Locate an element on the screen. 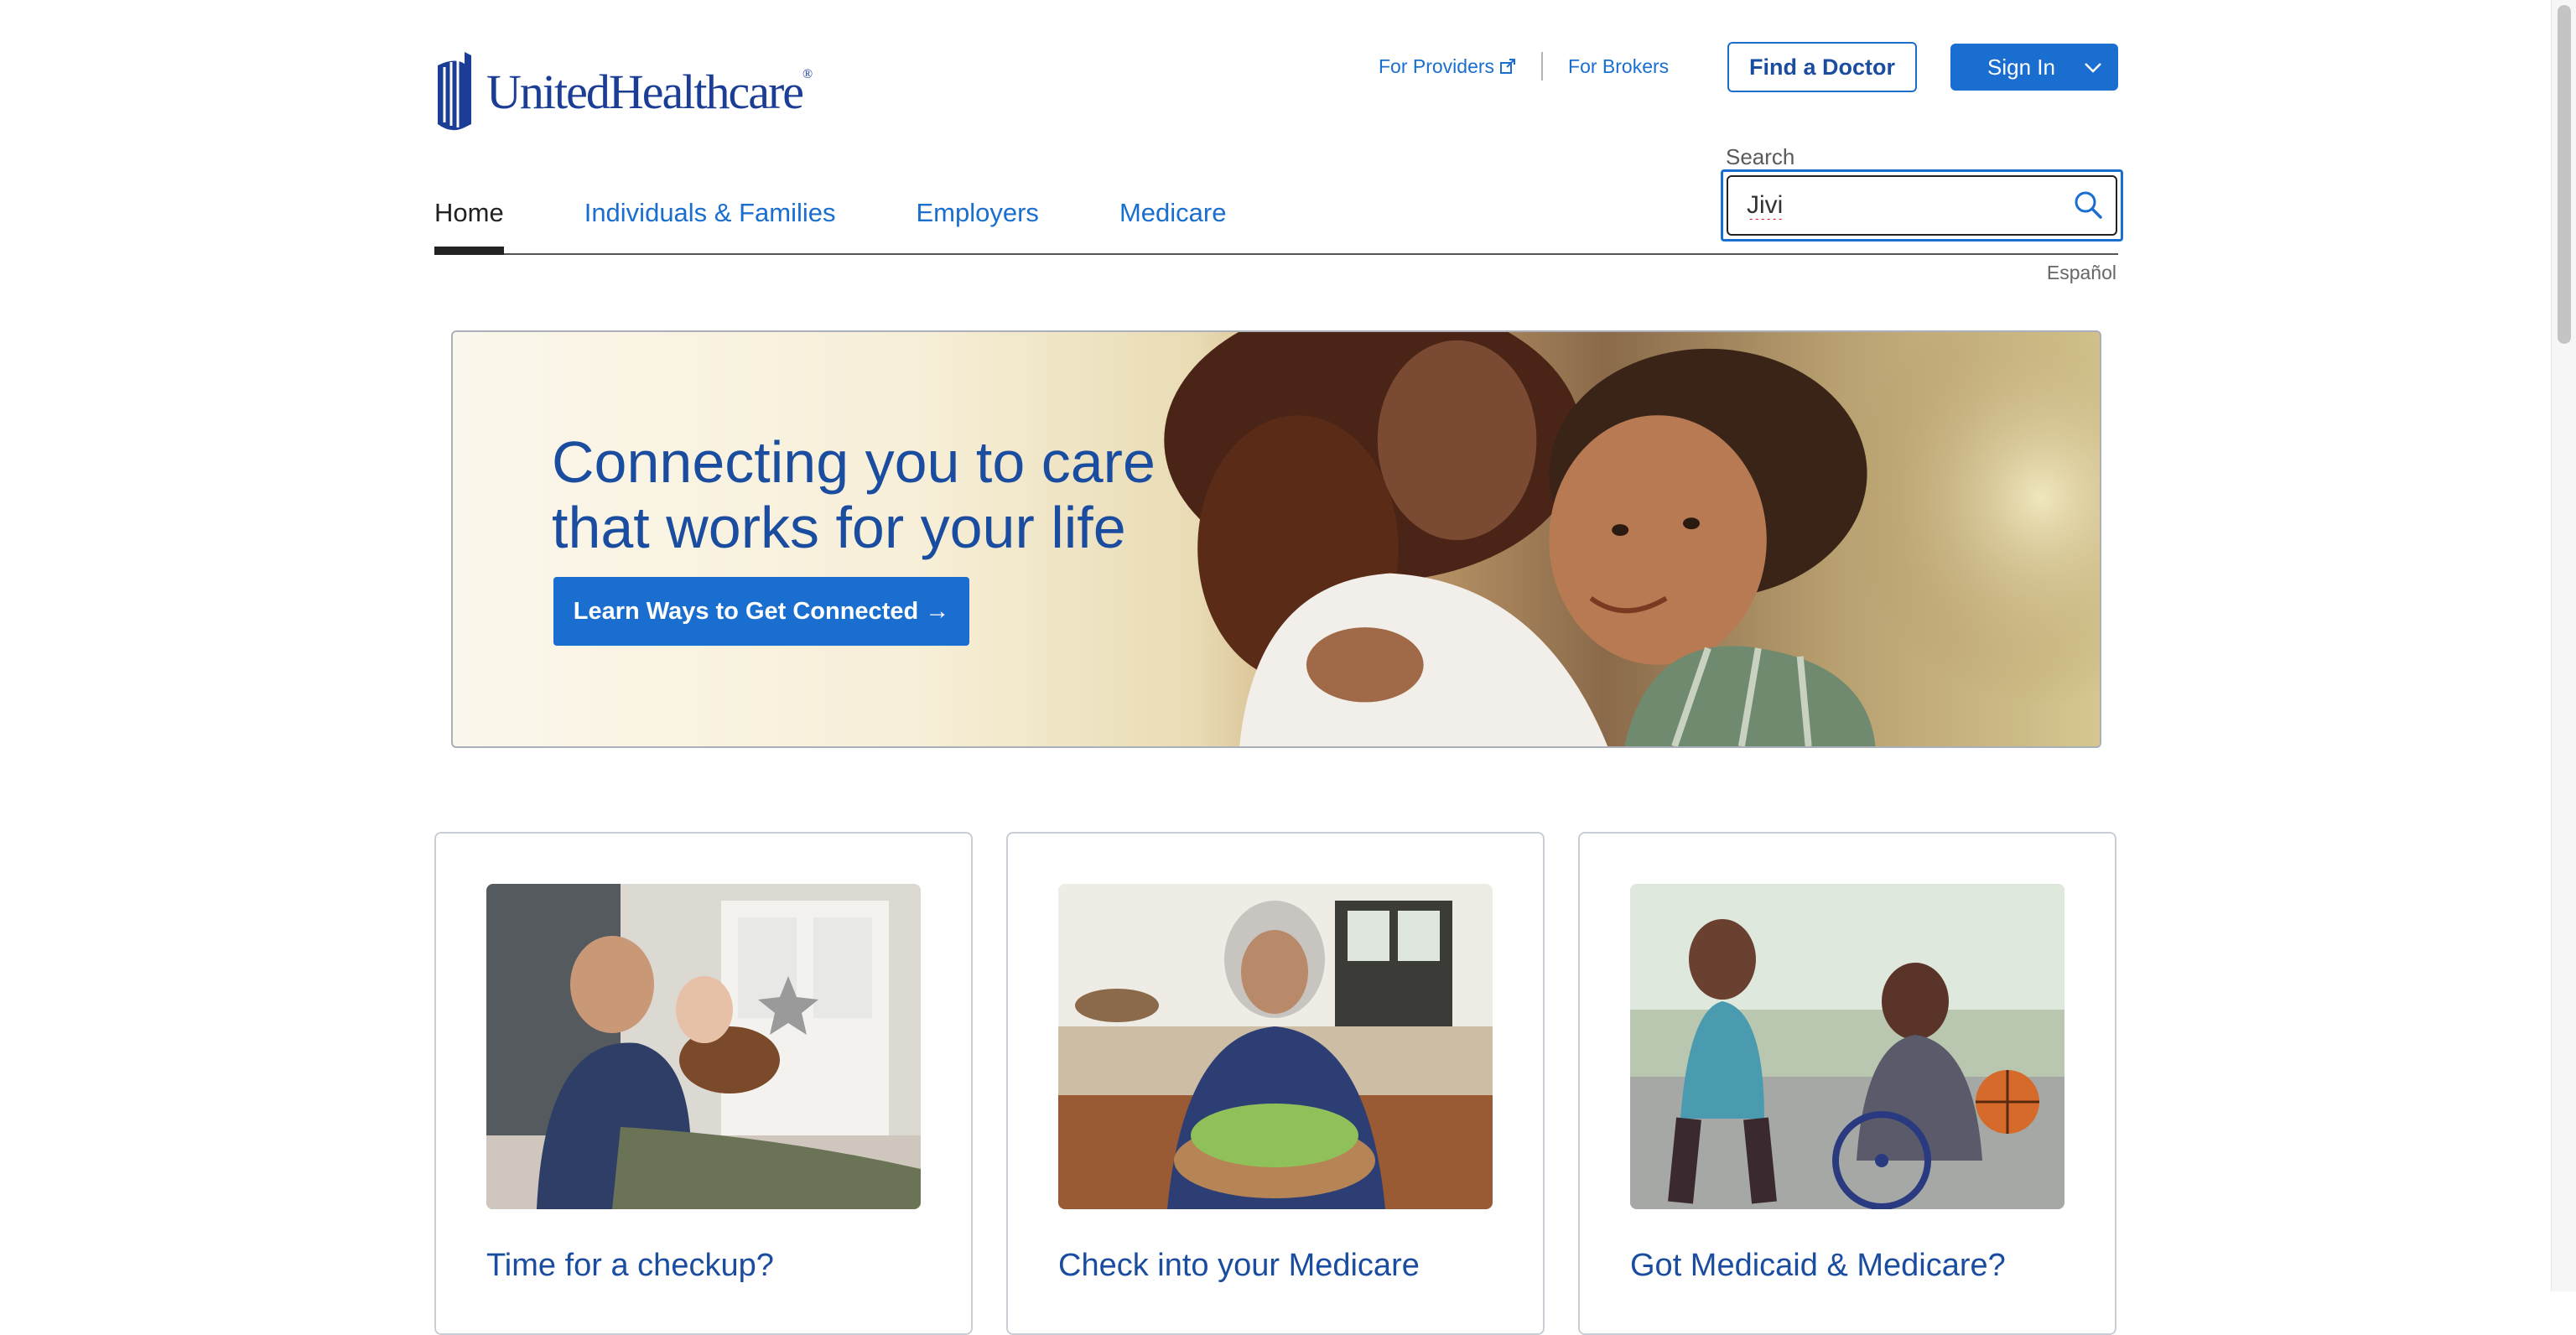  card-medicaid-medicare: Got Medicaid & Medicare? is located at coordinates (1847, 1083).